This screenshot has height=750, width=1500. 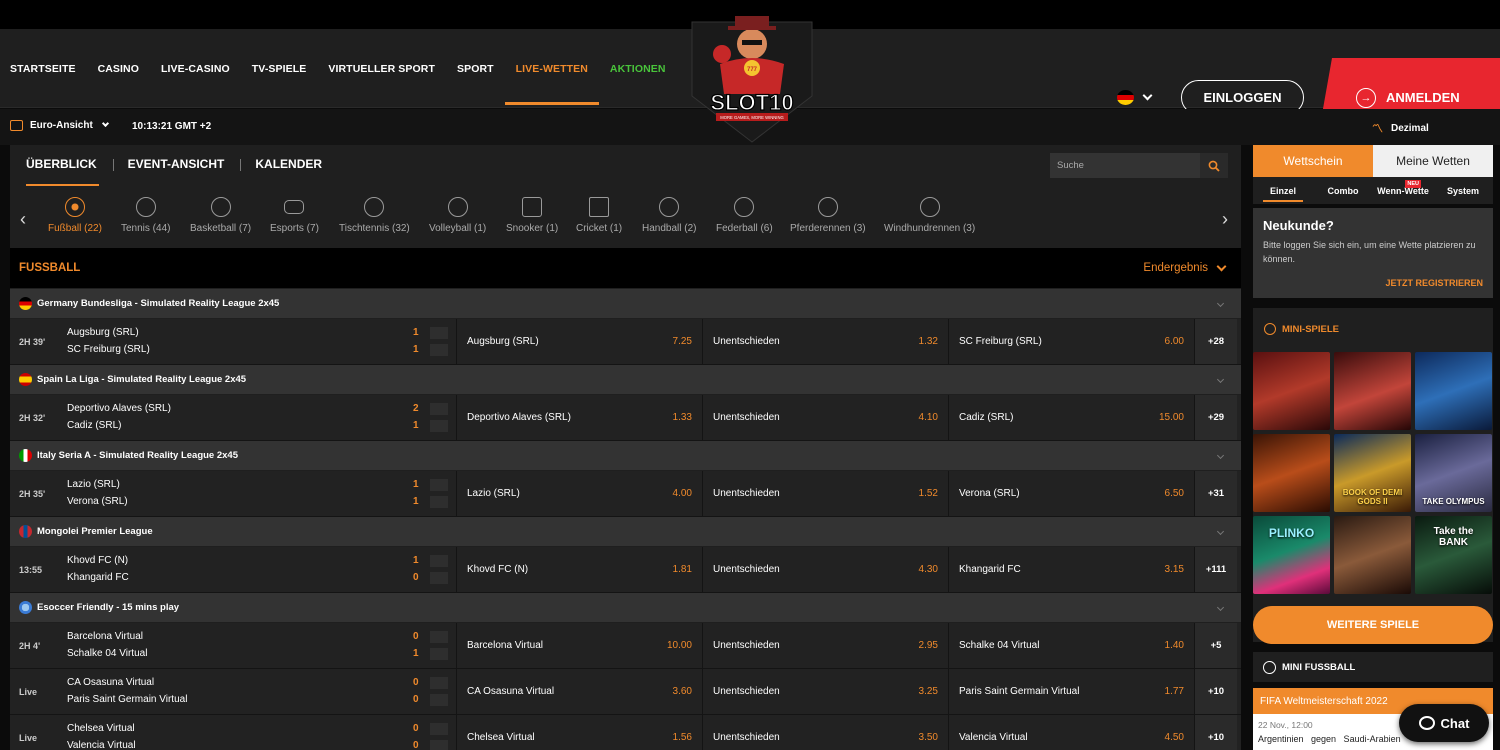 What do you see at coordinates (1453, 555) in the screenshot?
I see `game-tile-take-the-bank: Take the BANK` at bounding box center [1453, 555].